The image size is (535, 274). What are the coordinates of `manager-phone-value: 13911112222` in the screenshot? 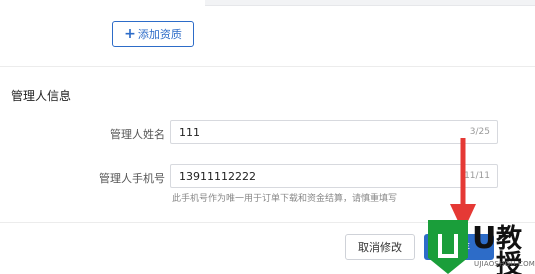 It's located at (217, 176).